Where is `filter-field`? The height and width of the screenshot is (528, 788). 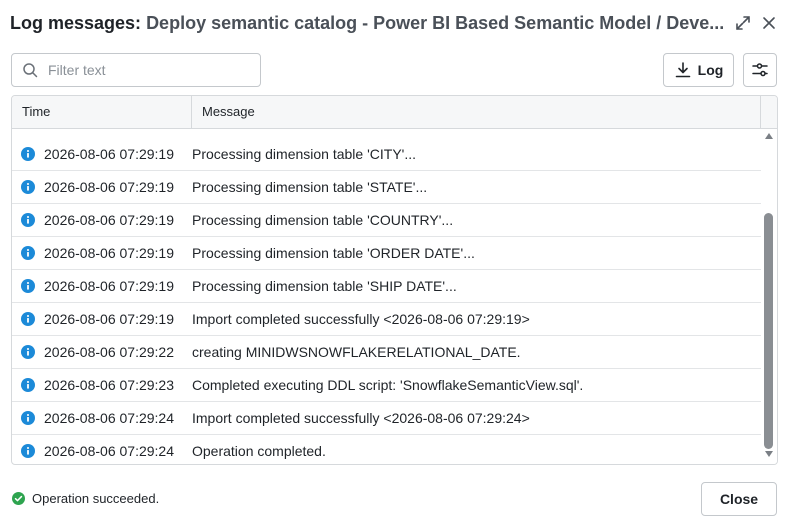
filter-field is located at coordinates (136, 70).